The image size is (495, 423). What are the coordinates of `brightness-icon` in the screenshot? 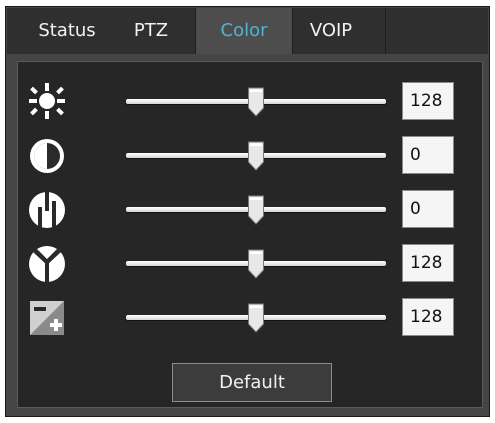 It's located at (47, 101).